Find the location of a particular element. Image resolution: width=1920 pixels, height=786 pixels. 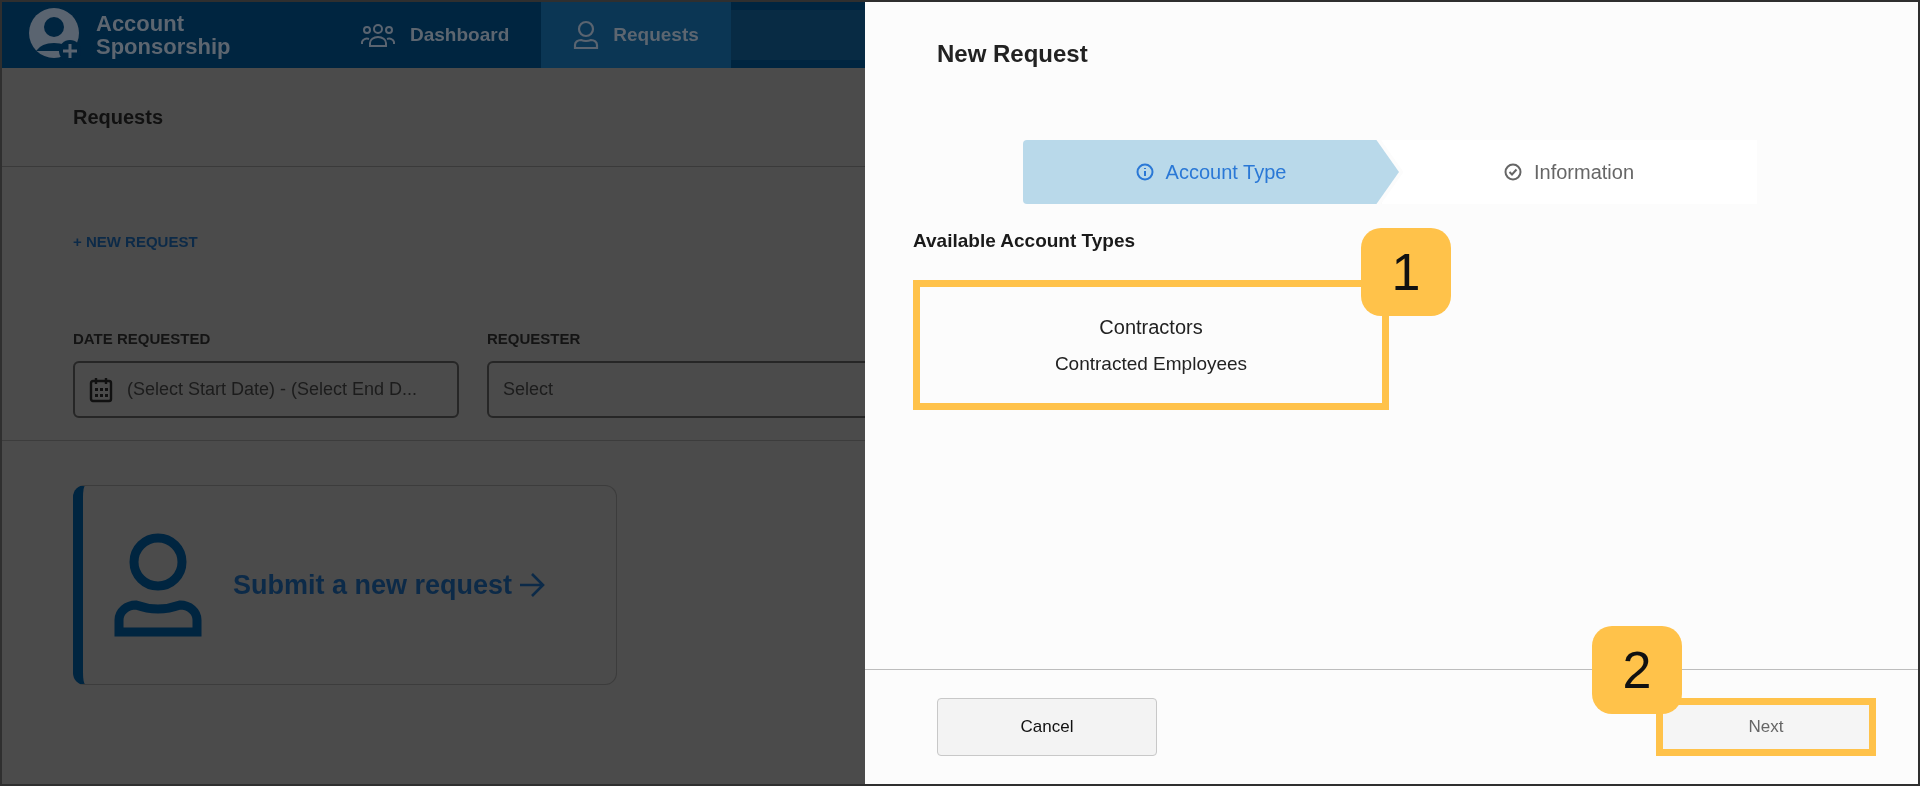

nav-tab: Dashboard is located at coordinates (435, 35).